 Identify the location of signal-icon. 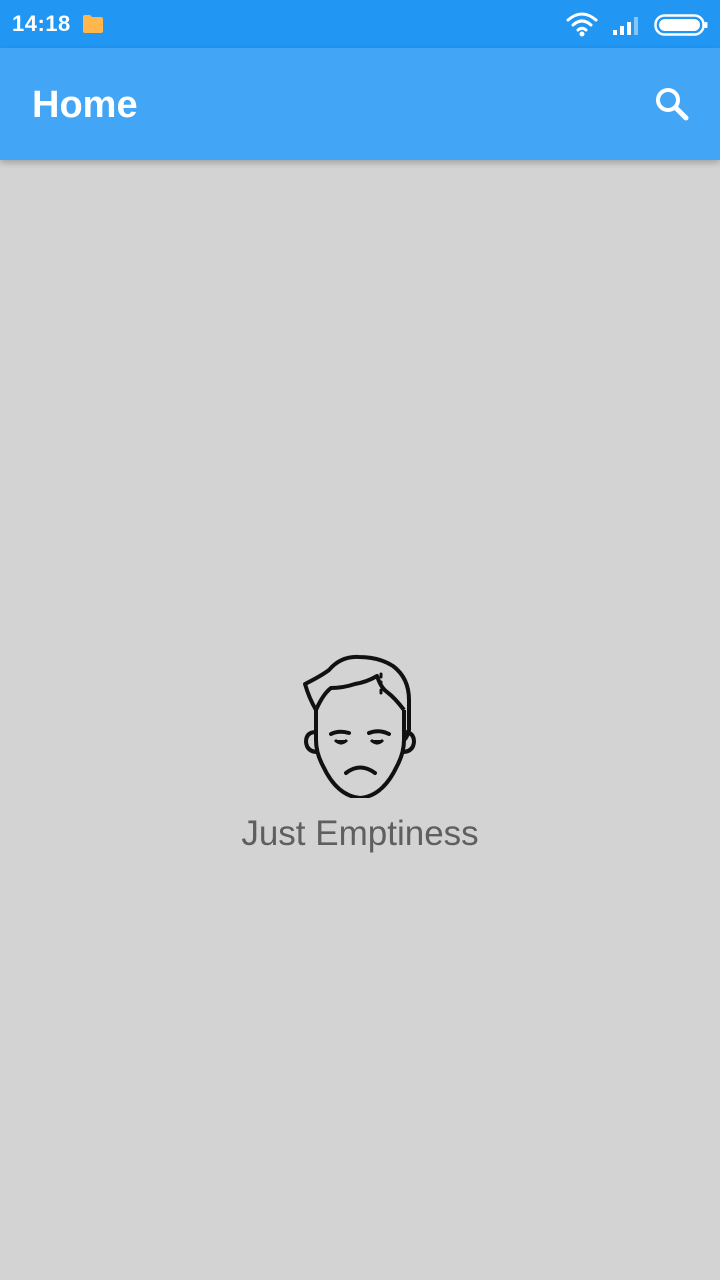
(625, 26).